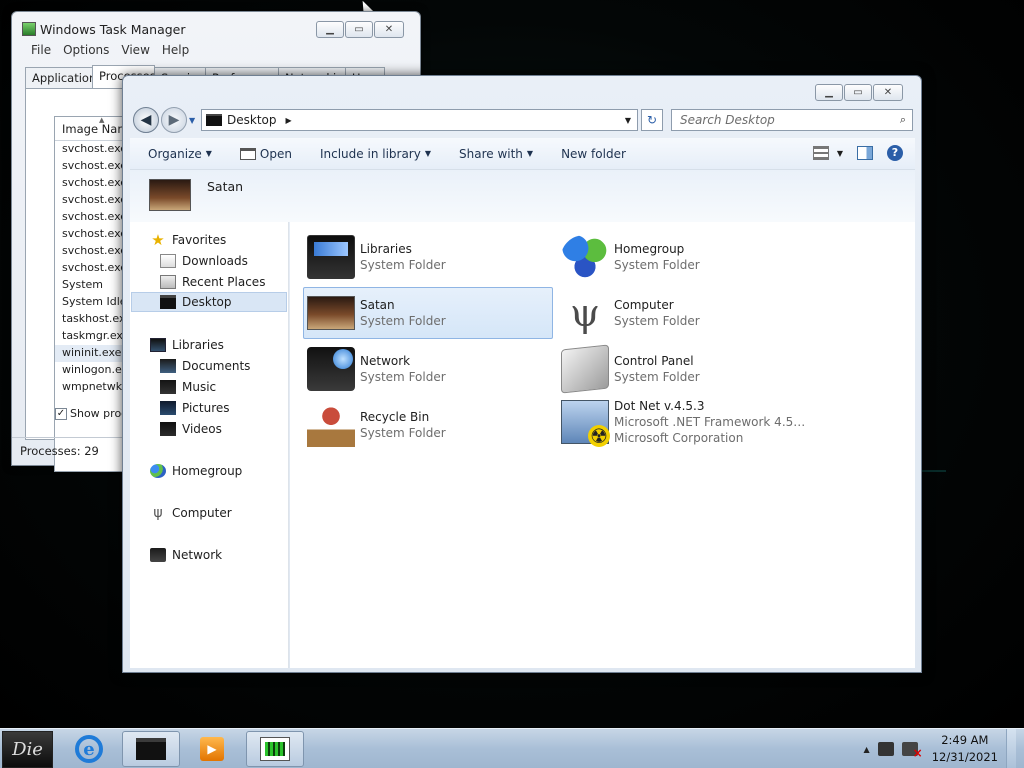 Image resolution: width=1024 pixels, height=768 pixels. I want to click on search-icon: ⌕, so click(903, 120).